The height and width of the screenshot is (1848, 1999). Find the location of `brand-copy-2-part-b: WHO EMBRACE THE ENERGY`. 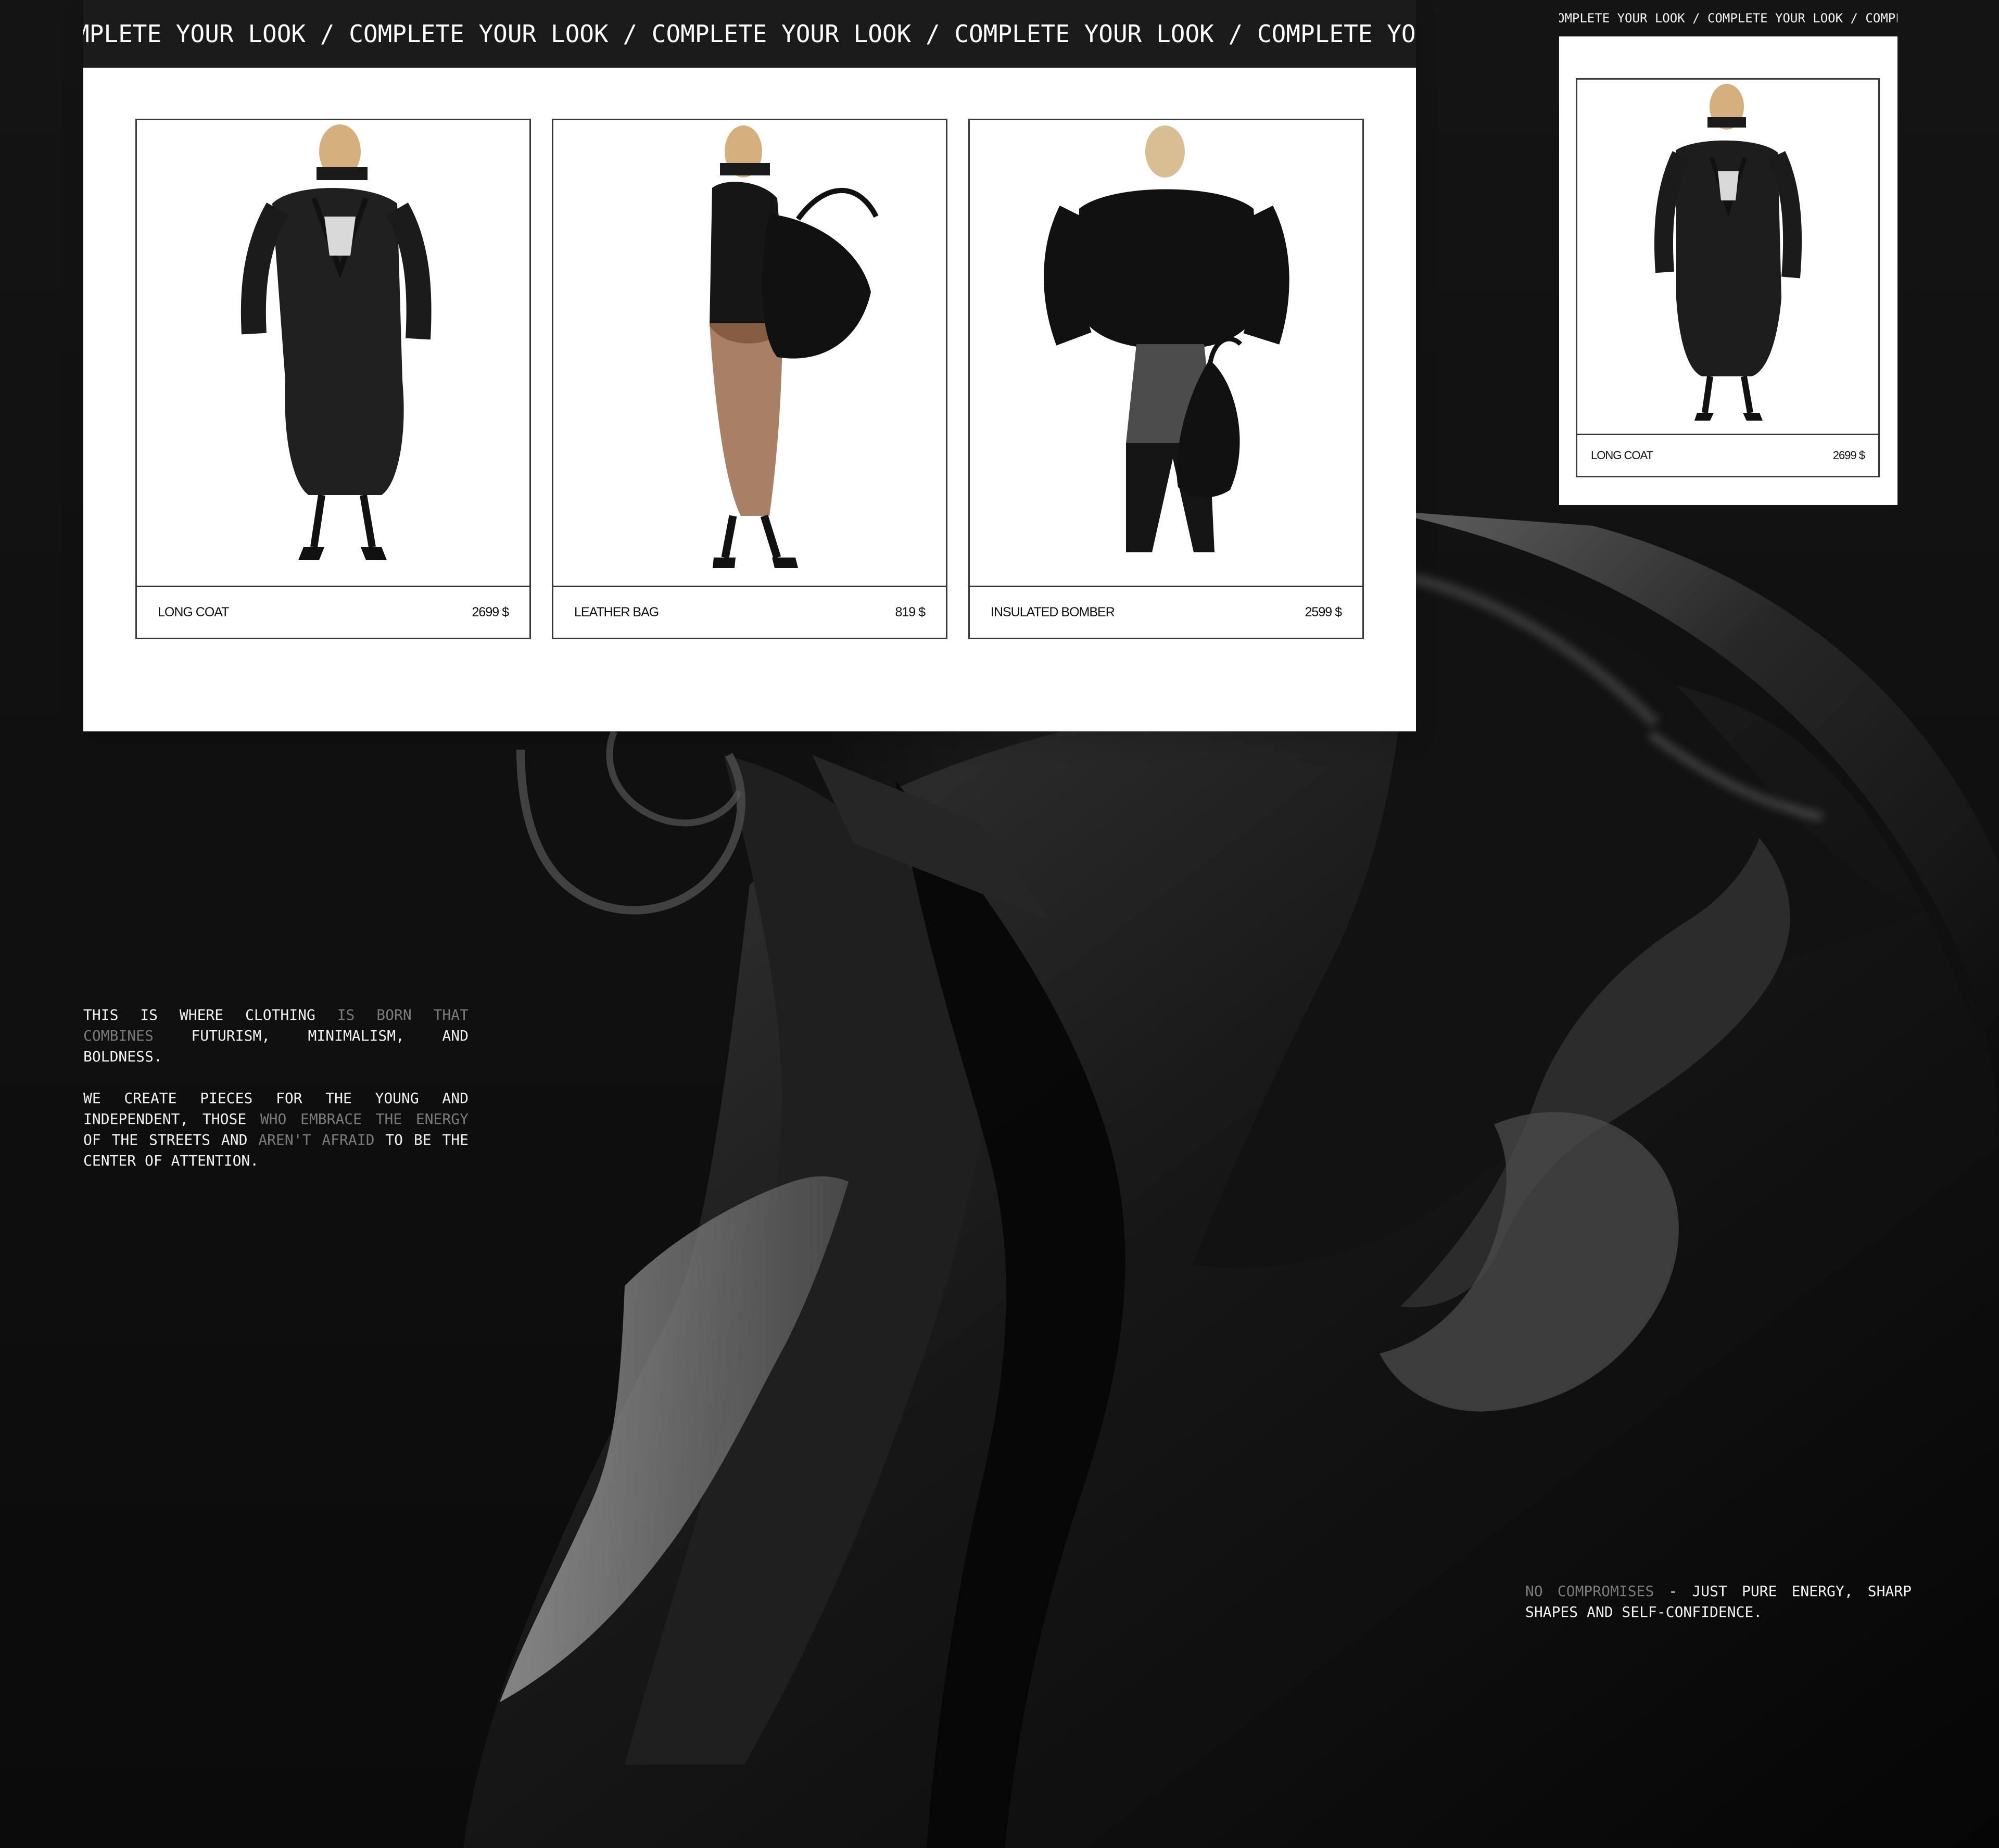

brand-copy-2-part-b: WHO EMBRACE THE ENERGY is located at coordinates (365, 1119).